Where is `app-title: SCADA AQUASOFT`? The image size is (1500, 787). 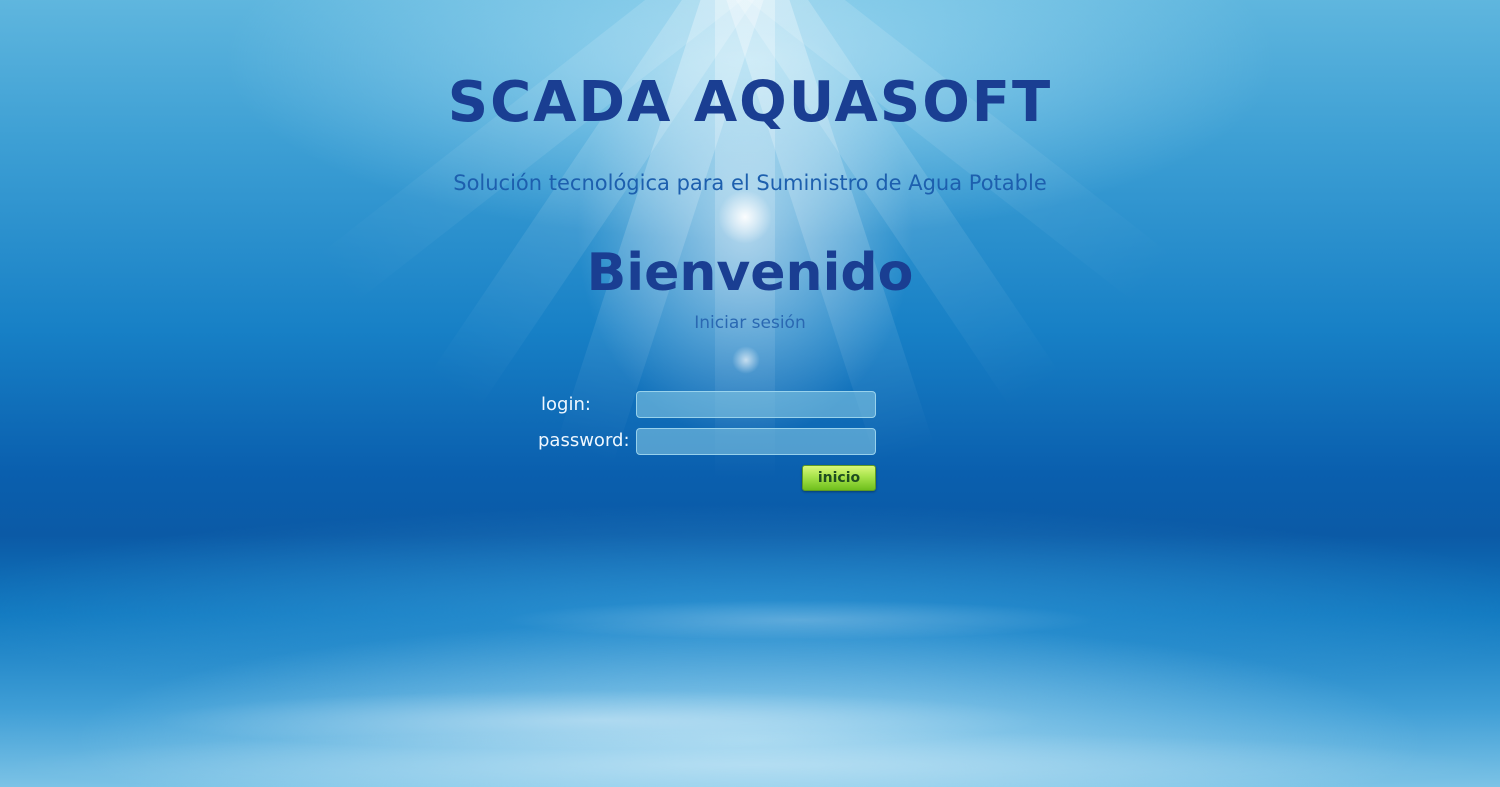 app-title: SCADA AQUASOFT is located at coordinates (750, 102).